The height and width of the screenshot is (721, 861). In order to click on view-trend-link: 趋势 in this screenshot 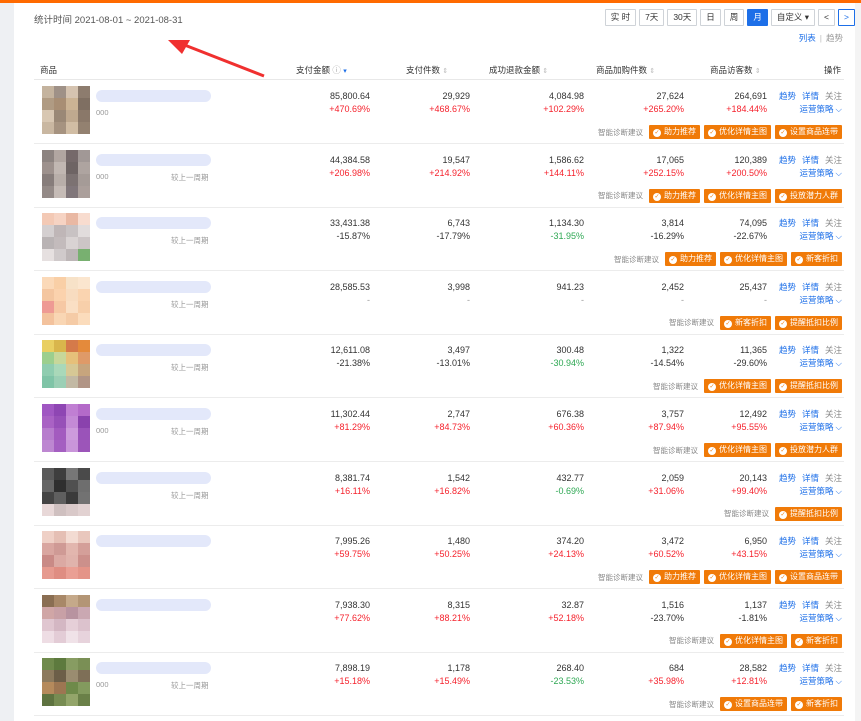, I will do `click(834, 38)`.